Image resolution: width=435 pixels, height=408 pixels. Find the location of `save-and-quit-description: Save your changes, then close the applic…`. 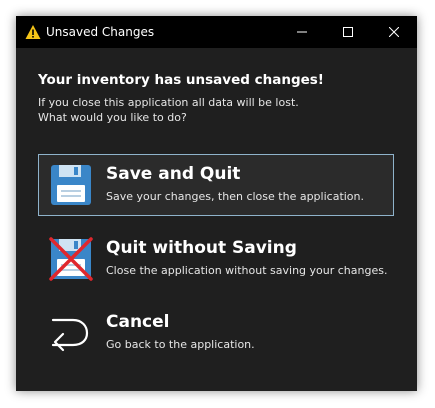

save-and-quit-description: Save your changes, then close the applic… is located at coordinates (235, 196).